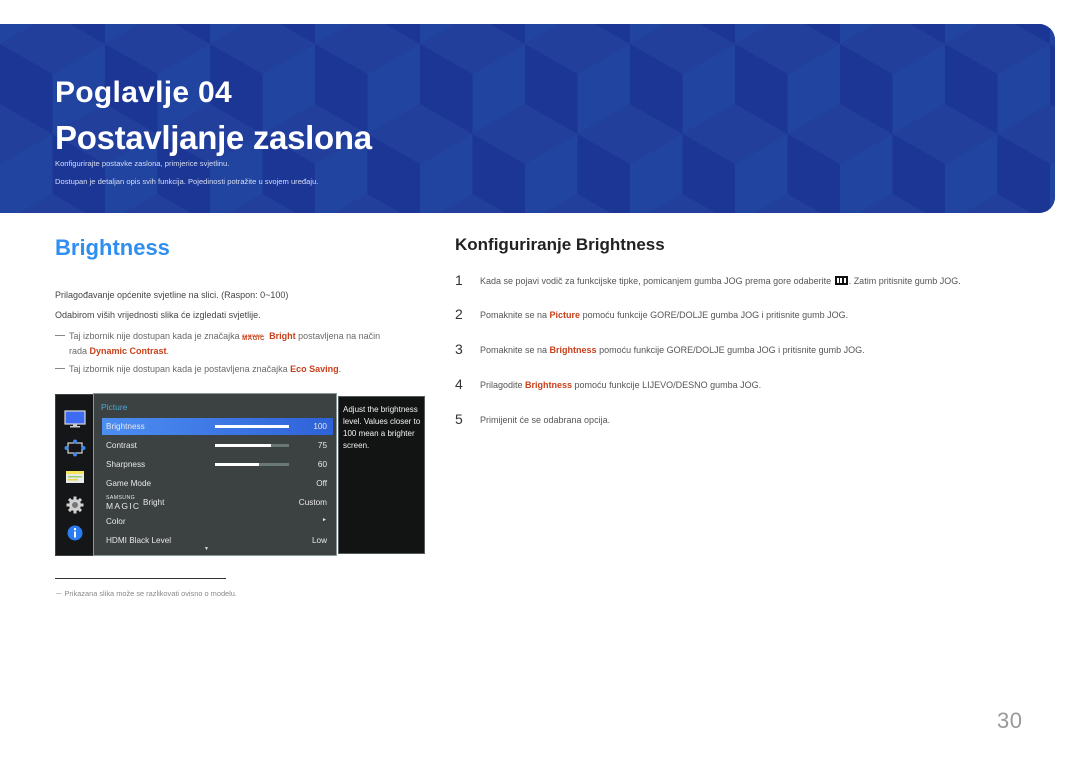 The width and height of the screenshot is (1080, 763). I want to click on step-number: 4, so click(459, 384).